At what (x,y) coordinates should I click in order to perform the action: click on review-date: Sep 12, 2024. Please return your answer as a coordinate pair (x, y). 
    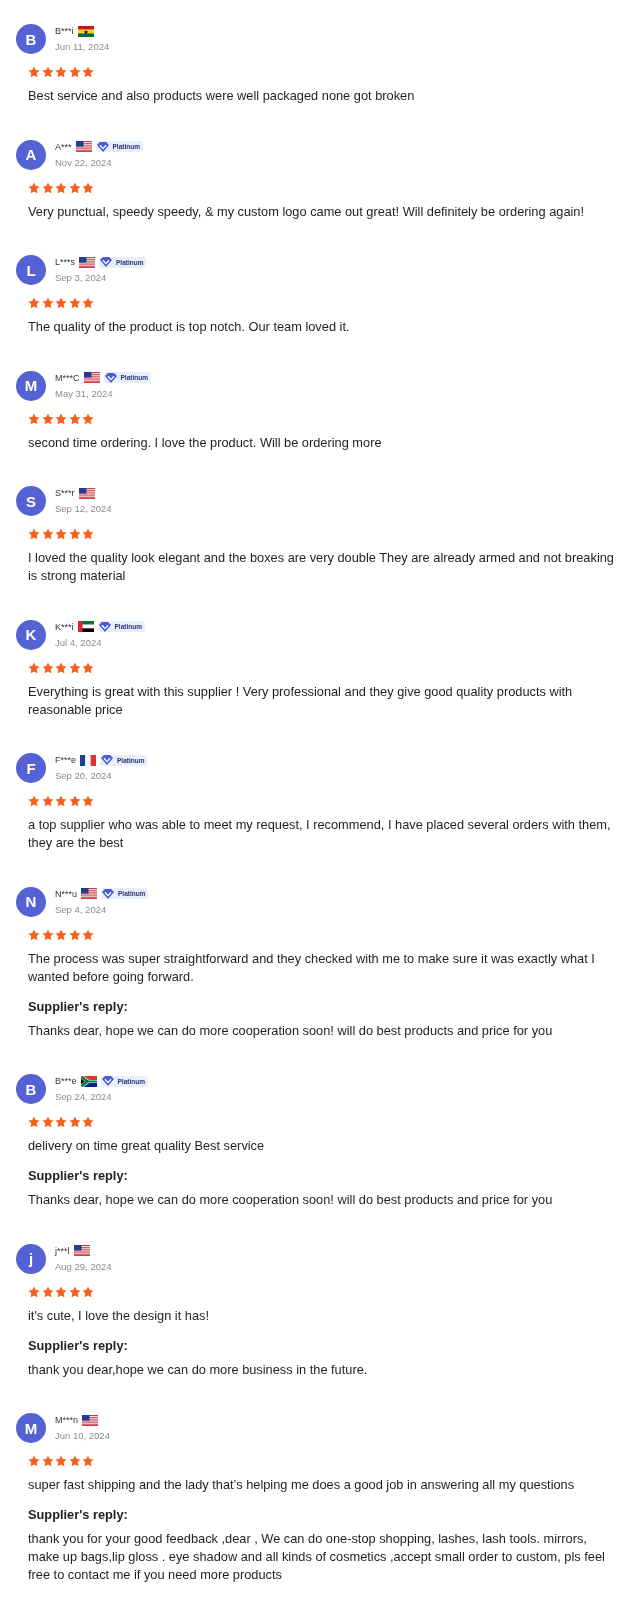
    Looking at the image, I should click on (83, 508).